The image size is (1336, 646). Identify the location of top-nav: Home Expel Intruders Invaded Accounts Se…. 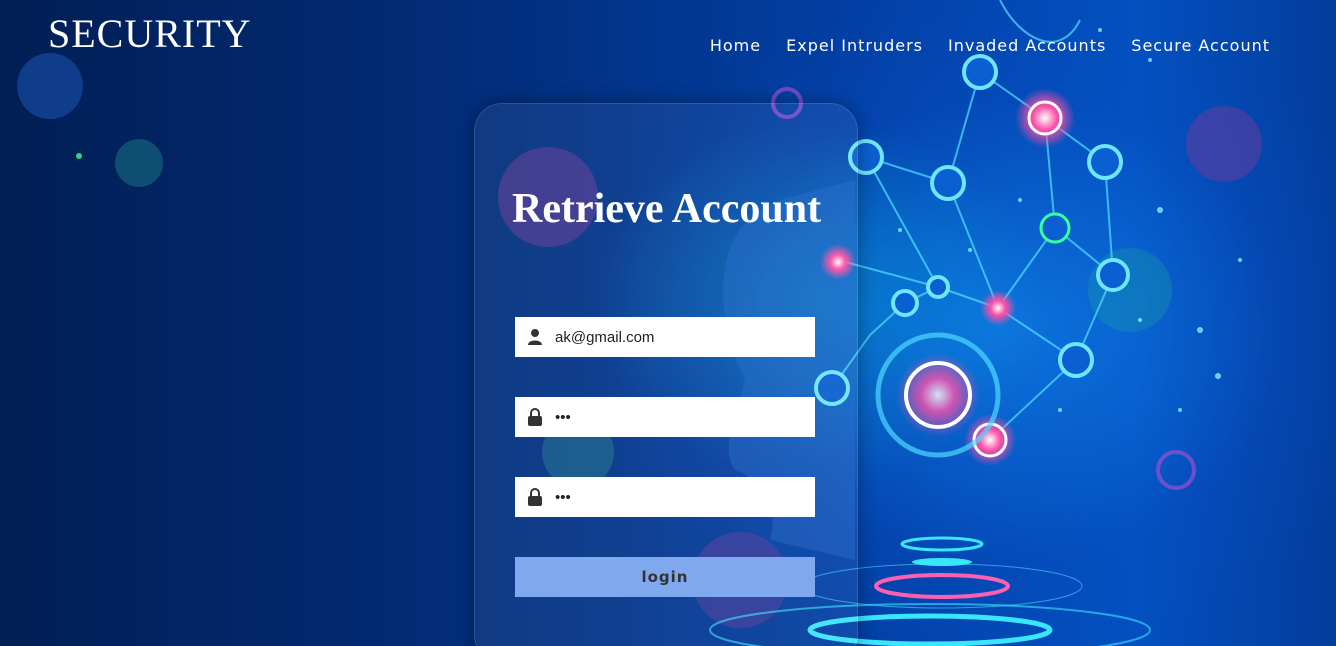
(990, 45).